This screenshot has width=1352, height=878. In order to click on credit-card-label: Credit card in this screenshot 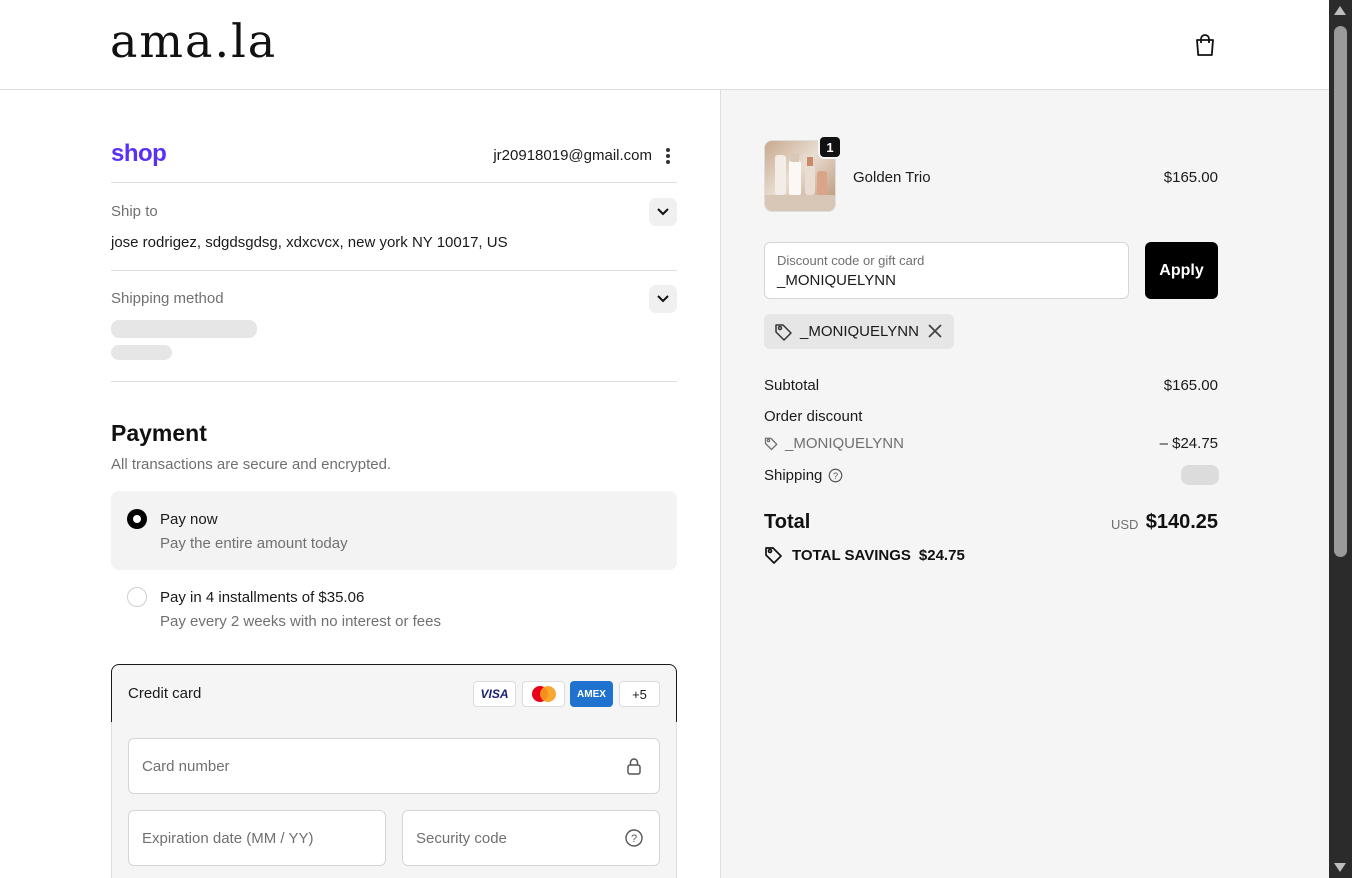, I will do `click(165, 693)`.